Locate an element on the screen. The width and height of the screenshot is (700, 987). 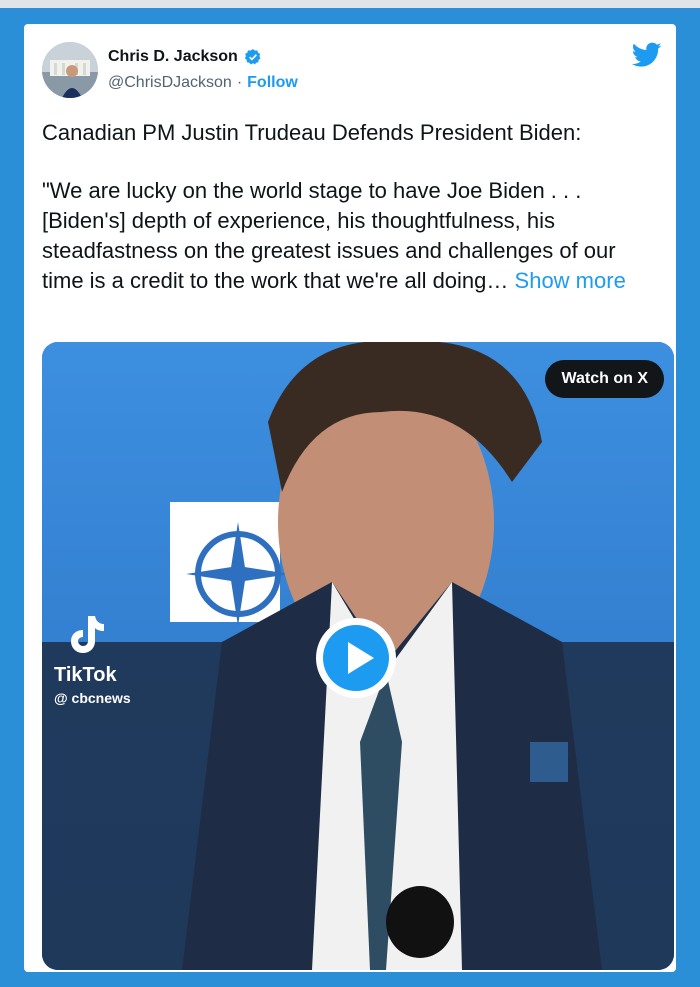
watch-on-x-button: Watch on X is located at coordinates (604, 379).